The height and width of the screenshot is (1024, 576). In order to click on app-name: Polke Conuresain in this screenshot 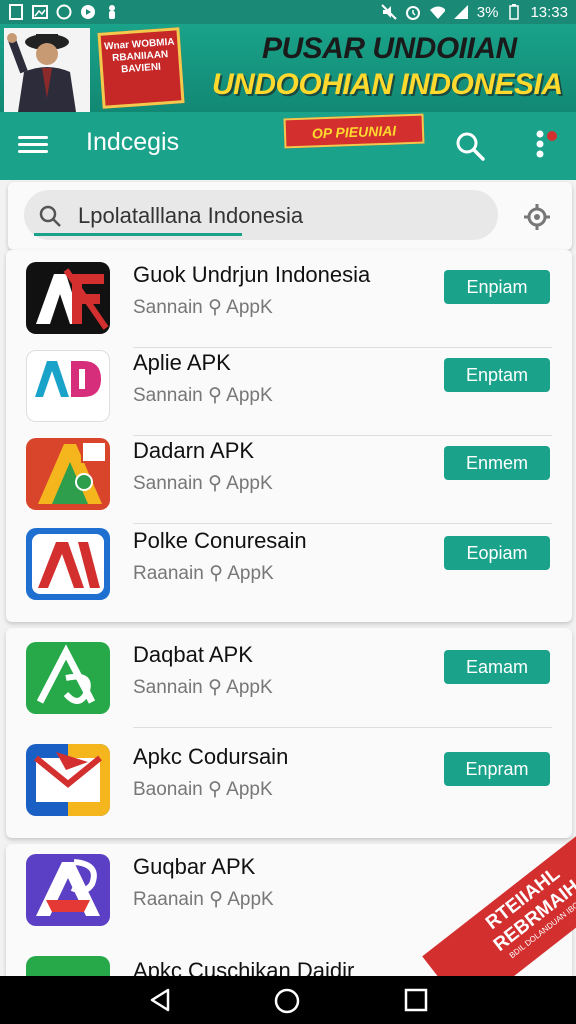, I will do `click(220, 540)`.